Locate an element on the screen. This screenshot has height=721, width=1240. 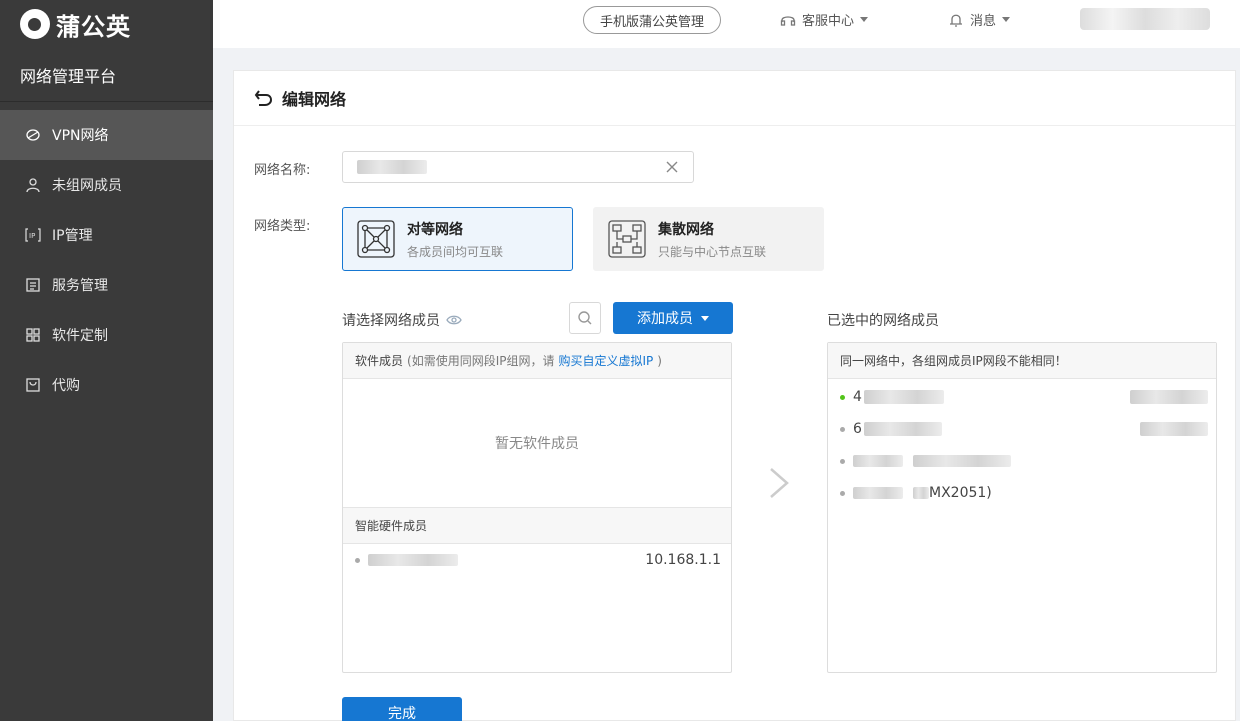
eye-icon is located at coordinates (454, 320).